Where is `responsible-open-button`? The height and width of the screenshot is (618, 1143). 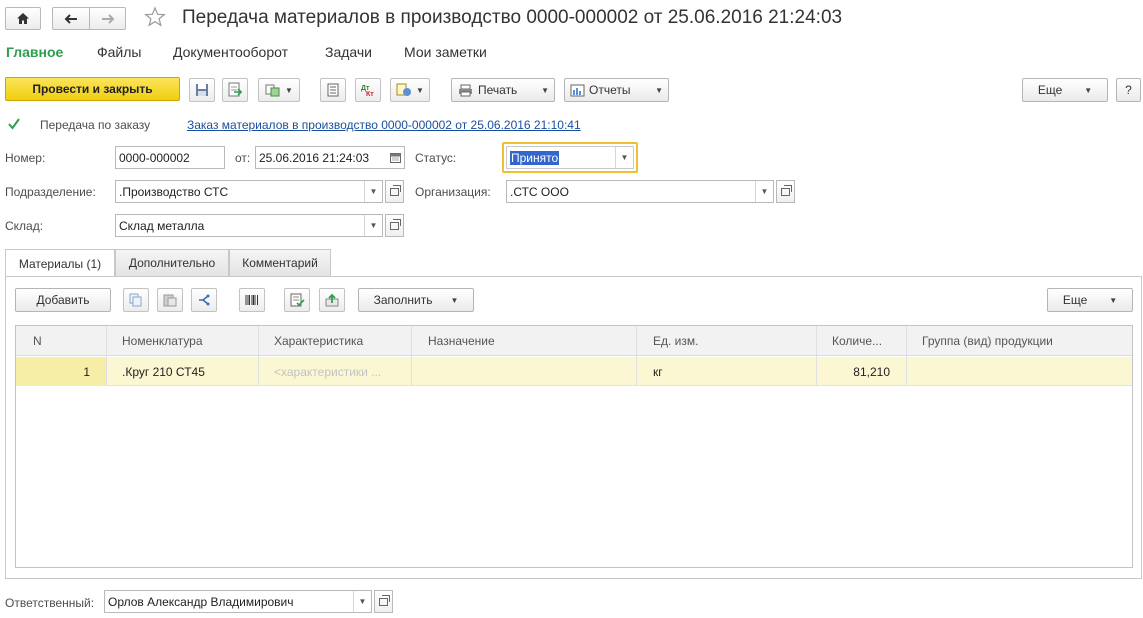
responsible-open-button is located at coordinates (383, 601).